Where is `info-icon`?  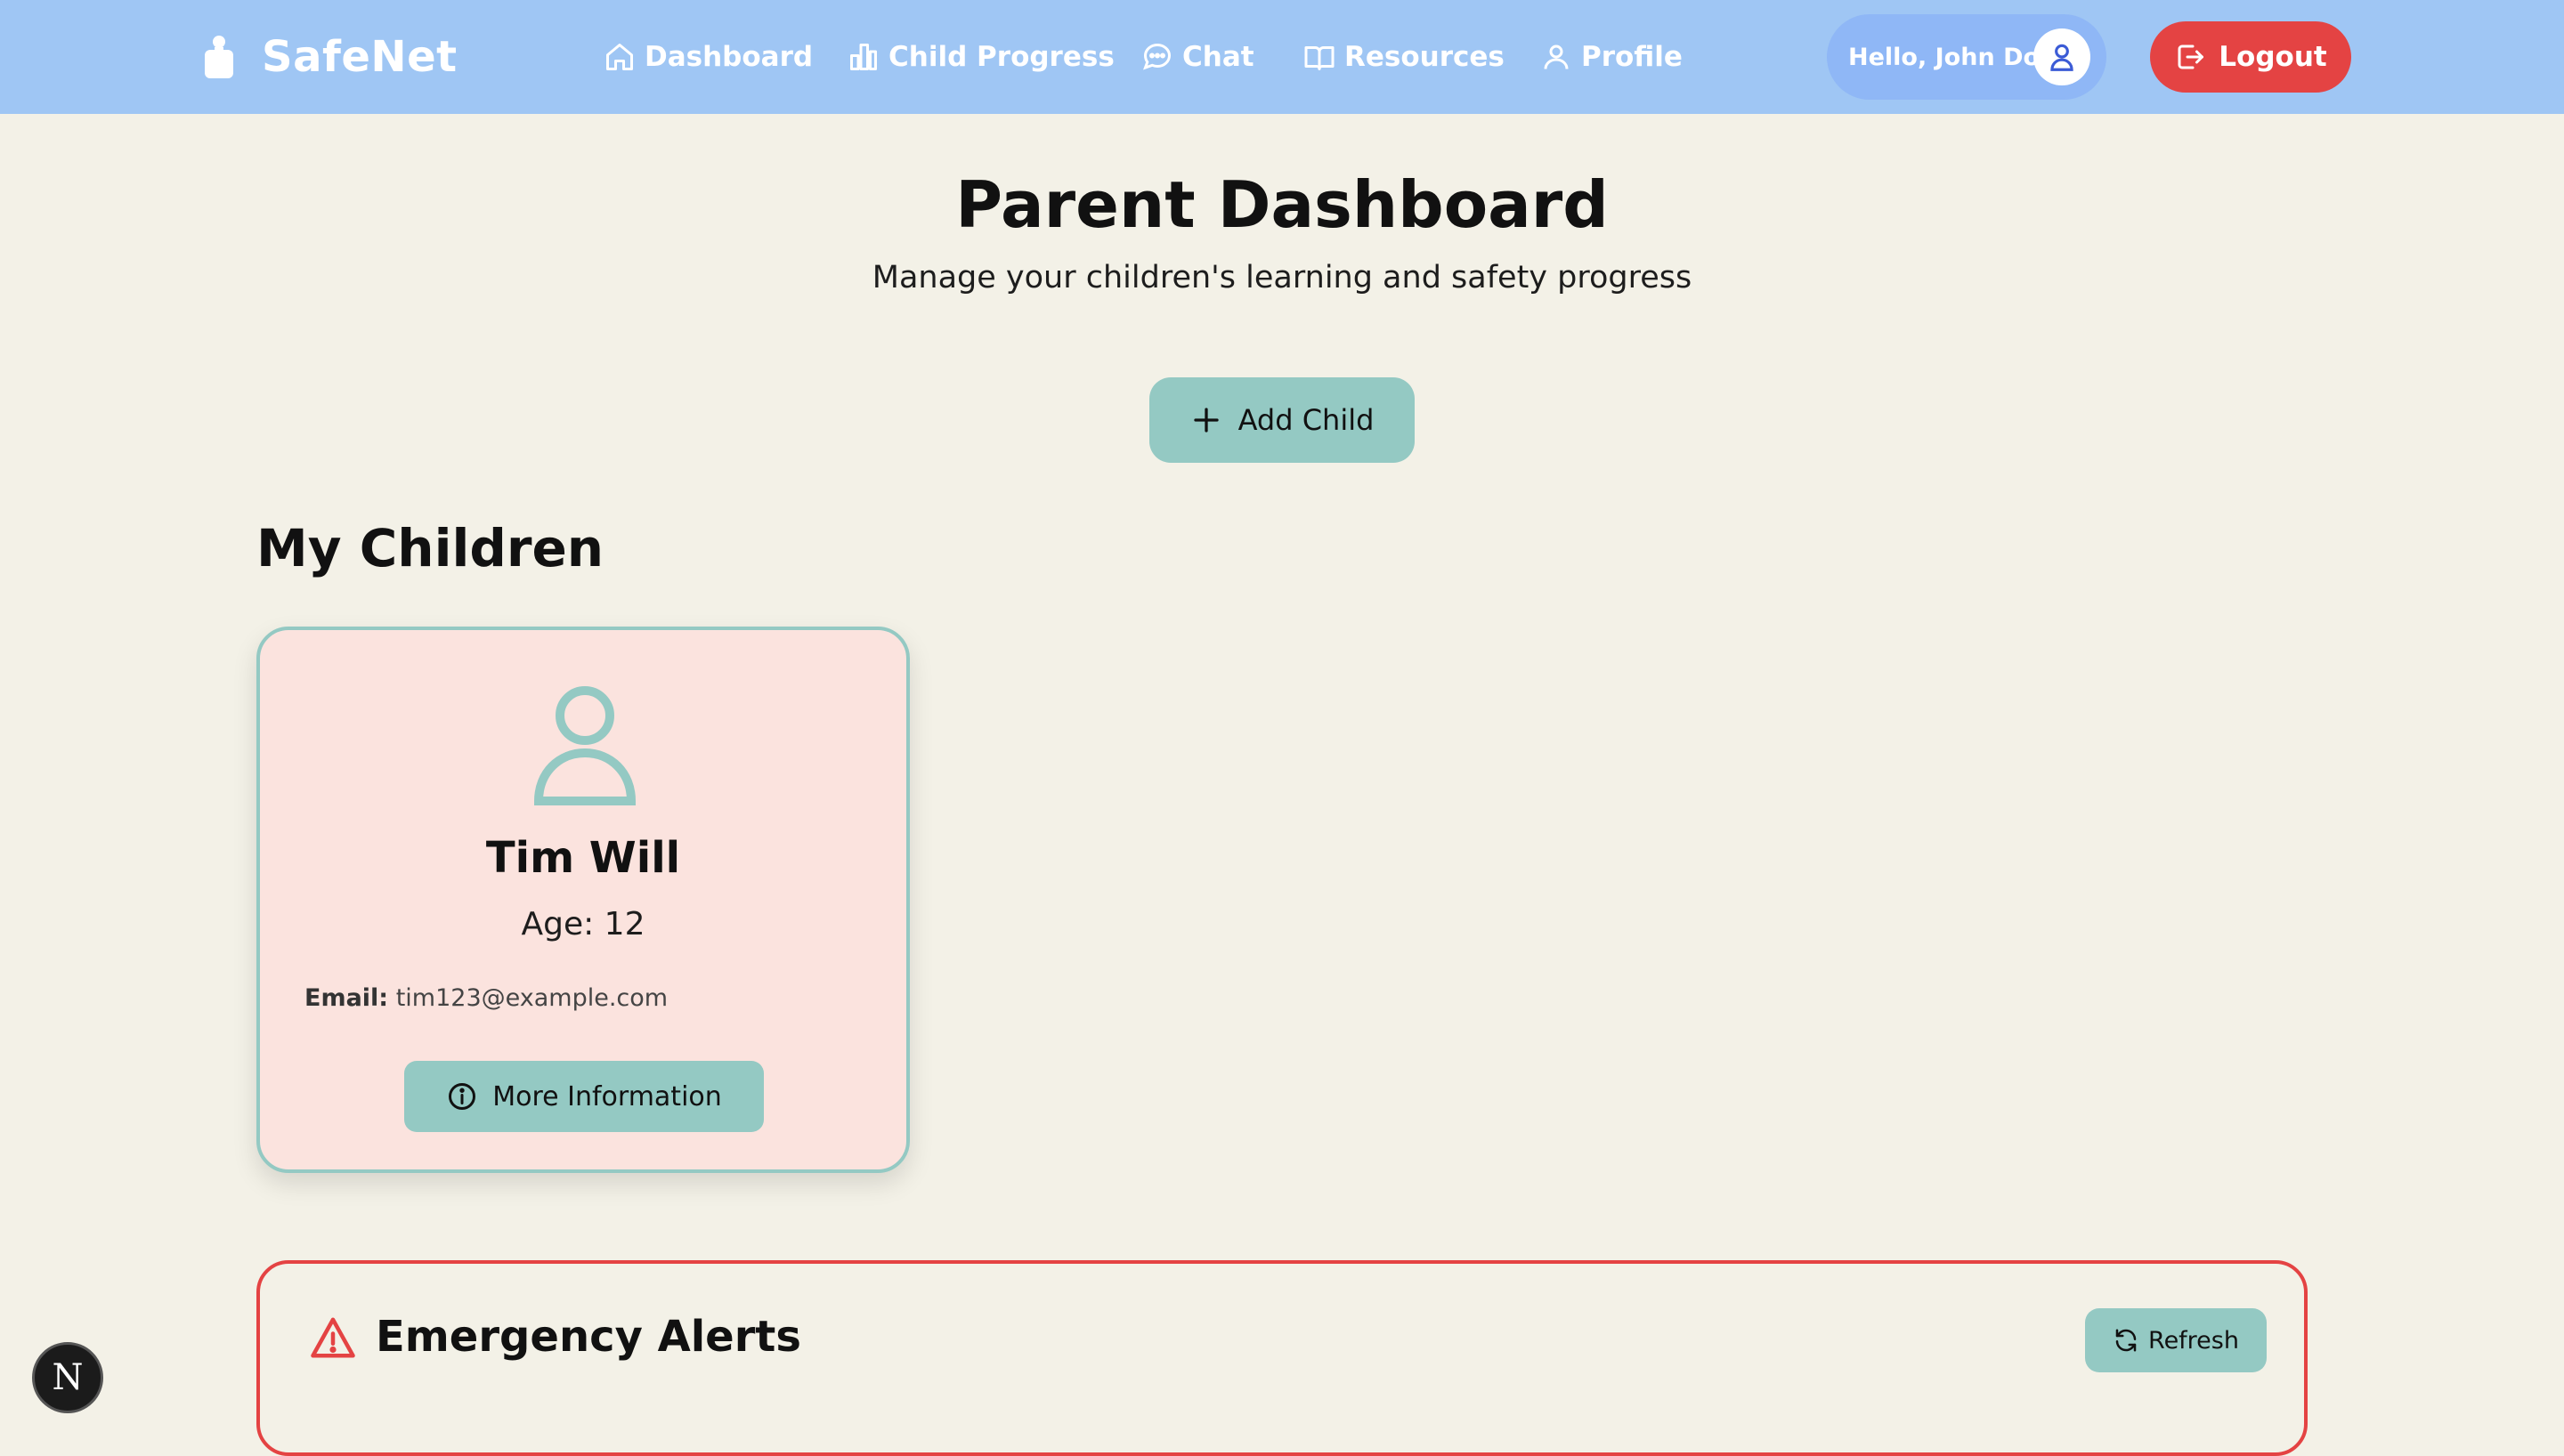 info-icon is located at coordinates (462, 1096).